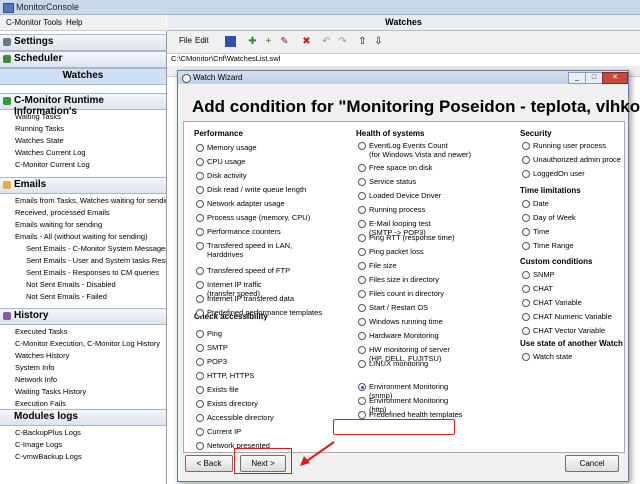 This screenshot has height=484, width=640. Describe the element at coordinates (35, 367) in the screenshot. I see `nav-system-info: System Info` at that location.